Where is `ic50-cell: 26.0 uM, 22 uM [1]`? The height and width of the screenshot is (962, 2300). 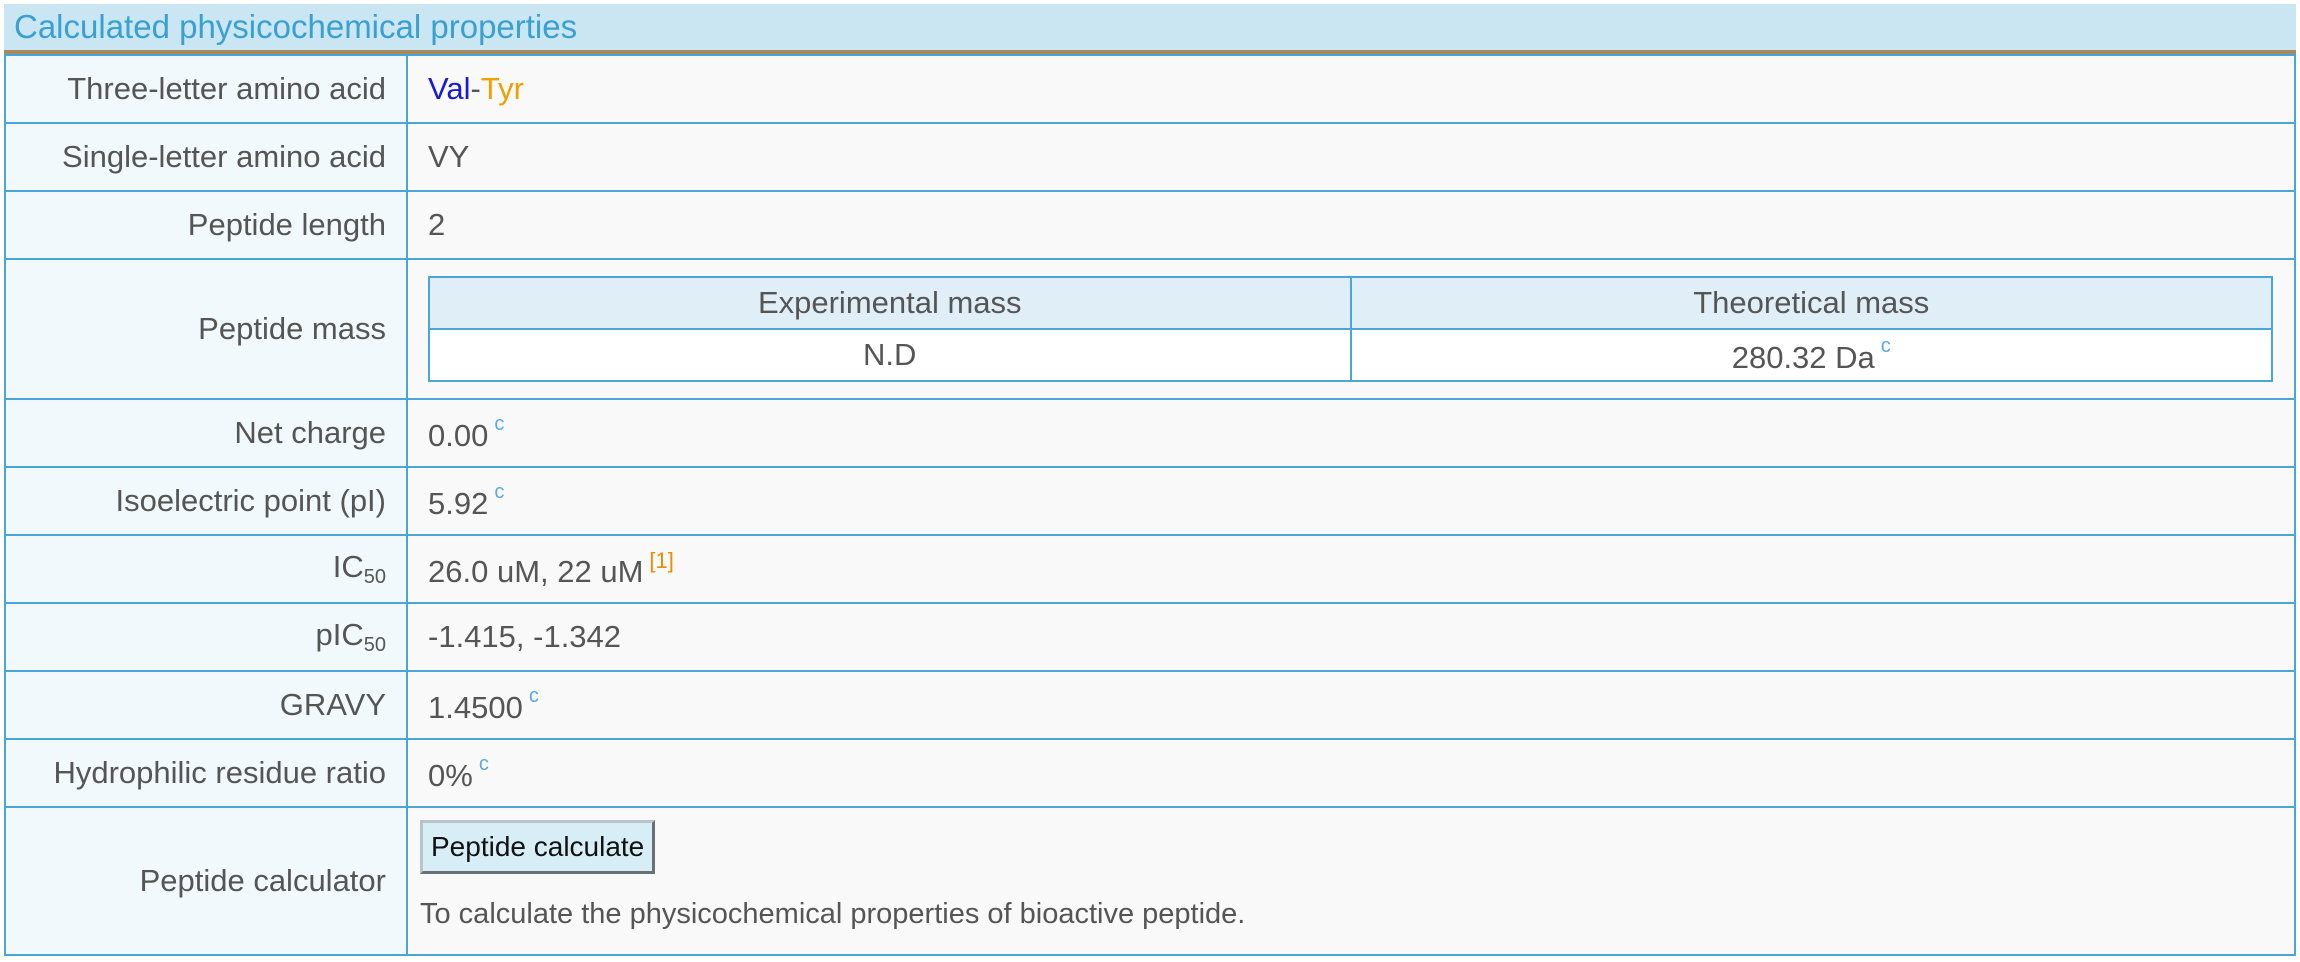
ic50-cell: 26.0 uM, 22 uM [1] is located at coordinates (1351, 569).